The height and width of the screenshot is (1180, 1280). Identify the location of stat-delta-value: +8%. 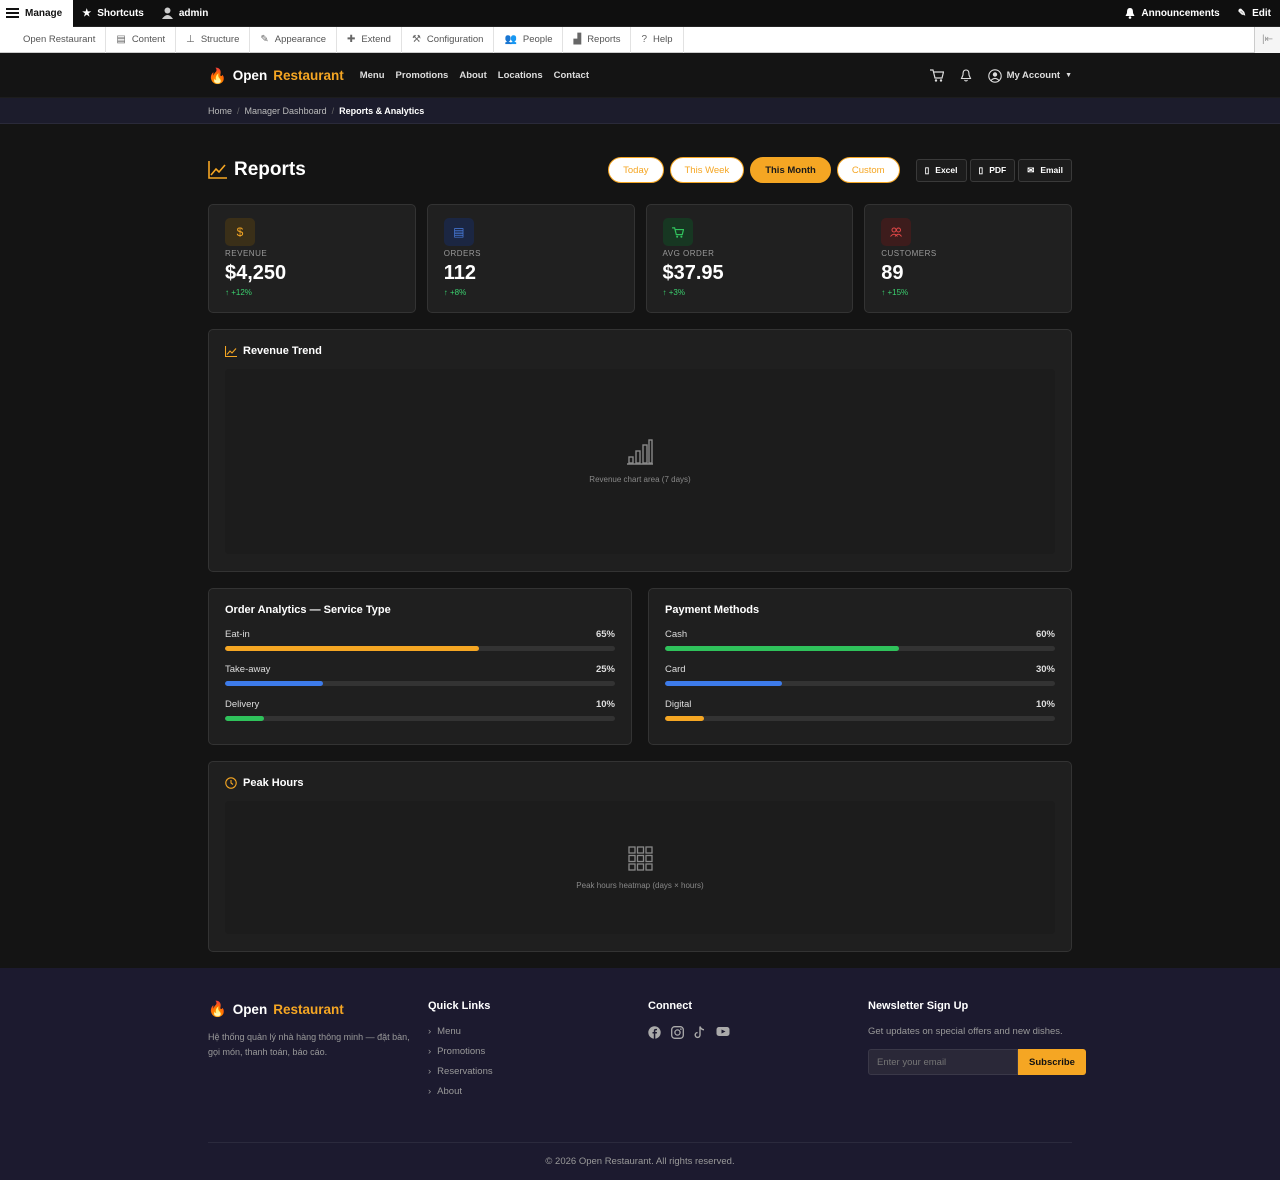
(458, 292).